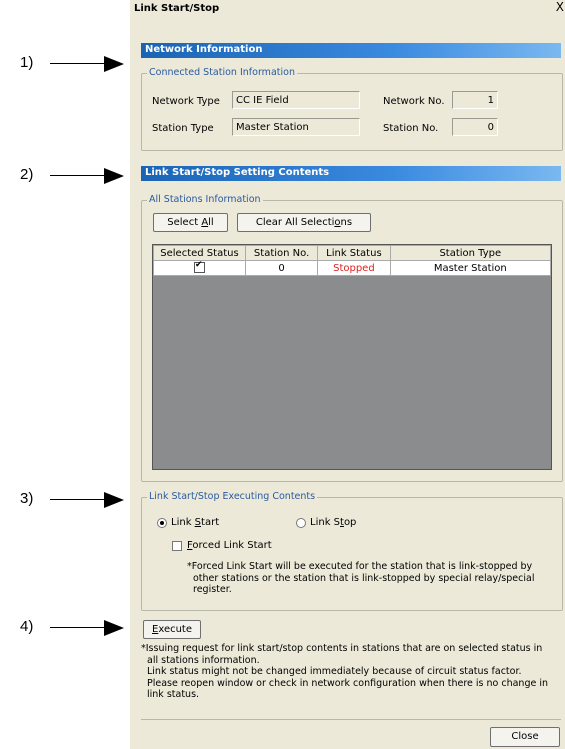 The image size is (565, 749). I want to click on execute-button: Execute, so click(172, 629).